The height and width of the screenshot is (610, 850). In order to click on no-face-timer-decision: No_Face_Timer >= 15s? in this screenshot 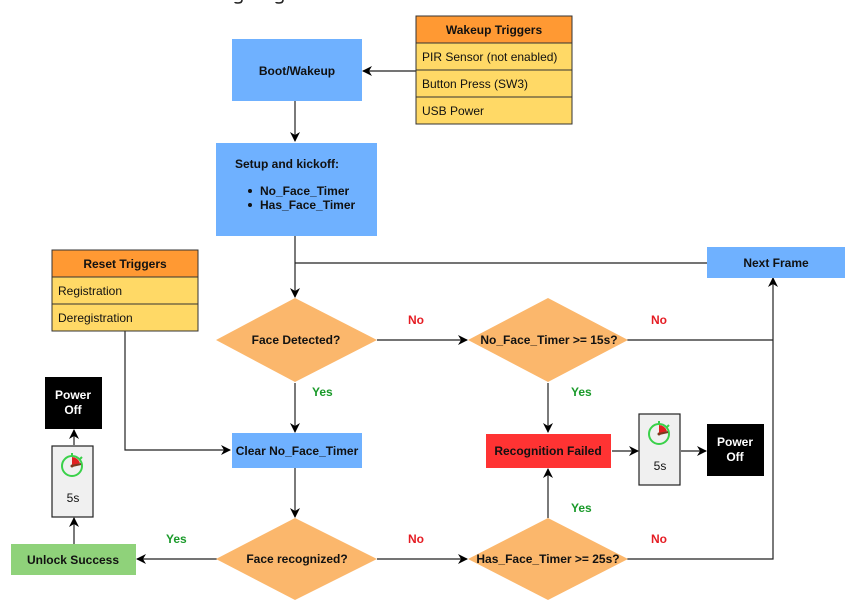, I will do `click(548, 340)`.